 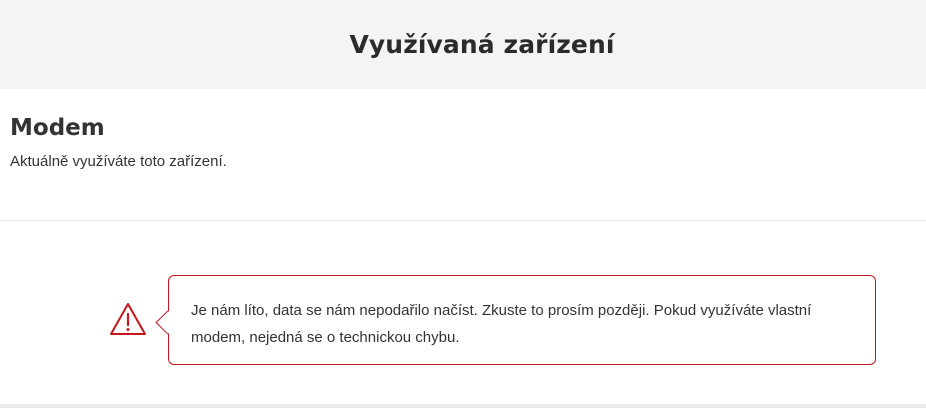 What do you see at coordinates (118, 161) in the screenshot?
I see `device-description: Aktuálně využíváte toto zařízení.` at bounding box center [118, 161].